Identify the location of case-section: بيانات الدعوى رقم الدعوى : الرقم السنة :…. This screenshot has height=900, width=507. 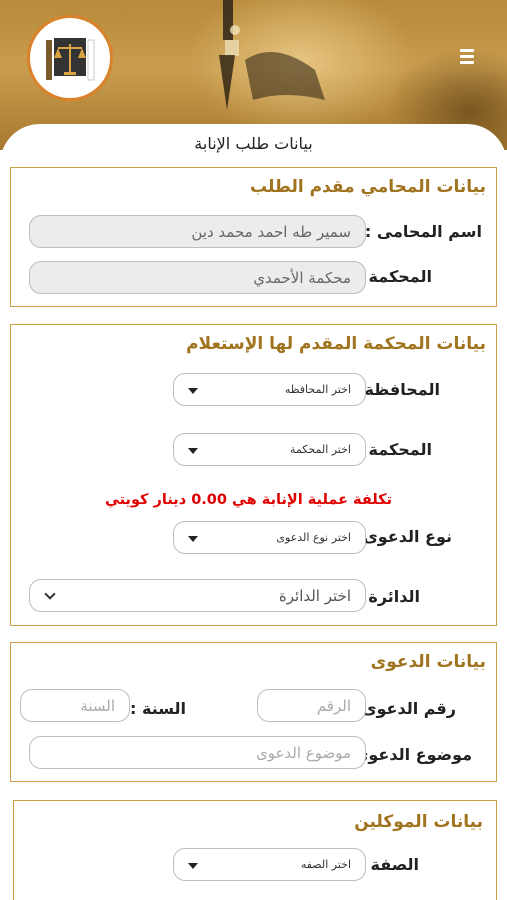
(253, 712).